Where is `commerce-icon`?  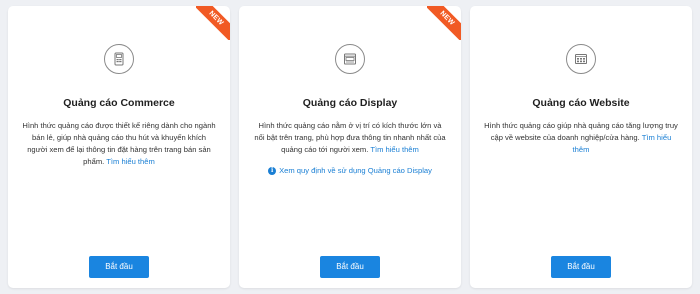
commerce-icon is located at coordinates (119, 59).